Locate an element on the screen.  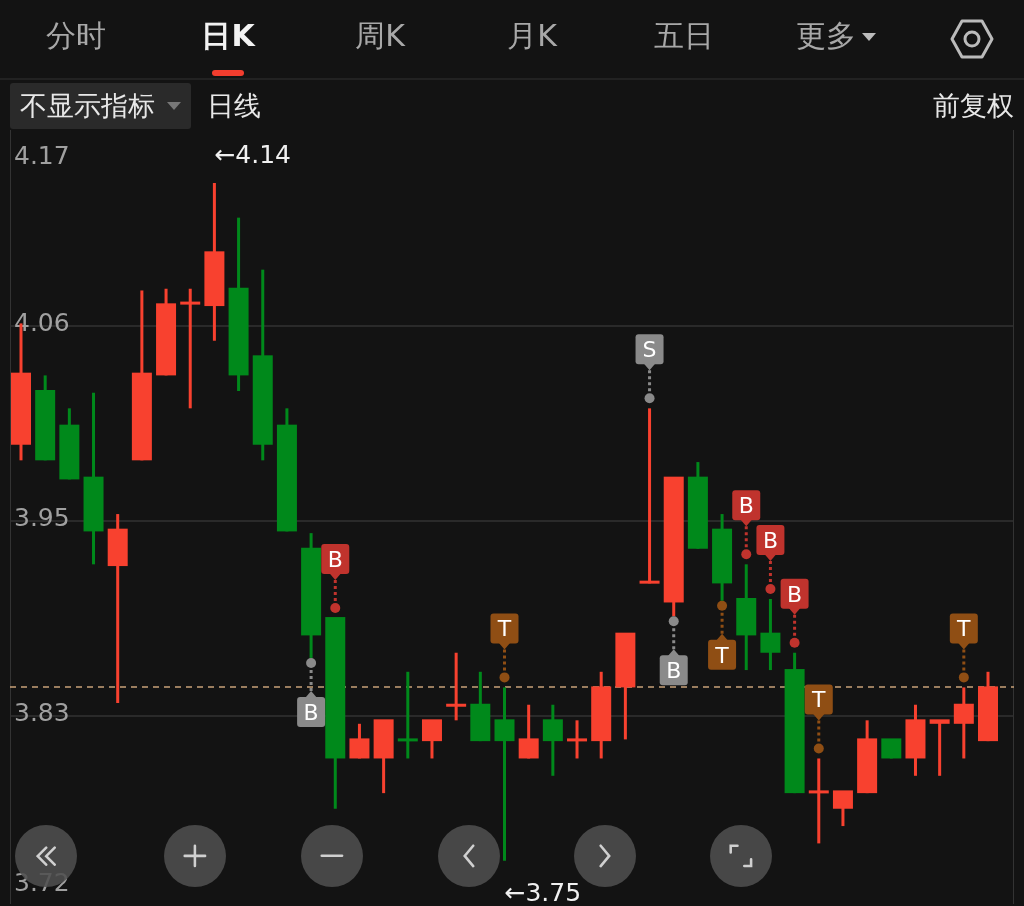
double-chevron-left-icon is located at coordinates (46, 856).